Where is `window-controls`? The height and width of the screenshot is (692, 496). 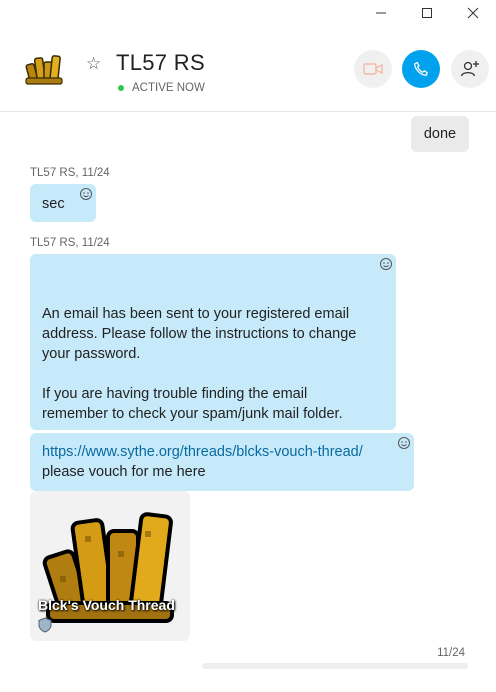
window-controls is located at coordinates (427, 13).